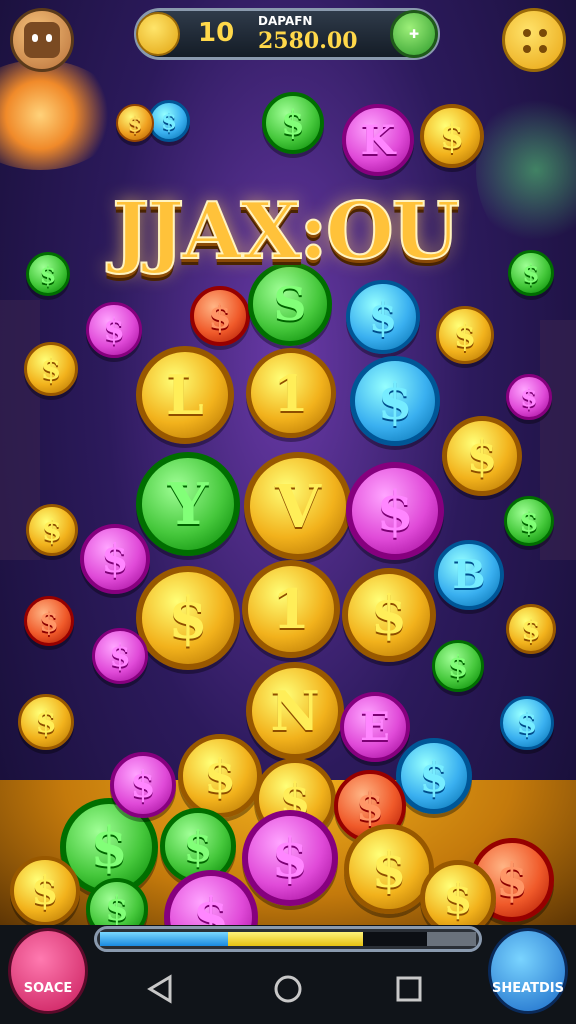 The height and width of the screenshot is (1024, 576). What do you see at coordinates (60, 115) in the screenshot?
I see `lantern-glow` at bounding box center [60, 115].